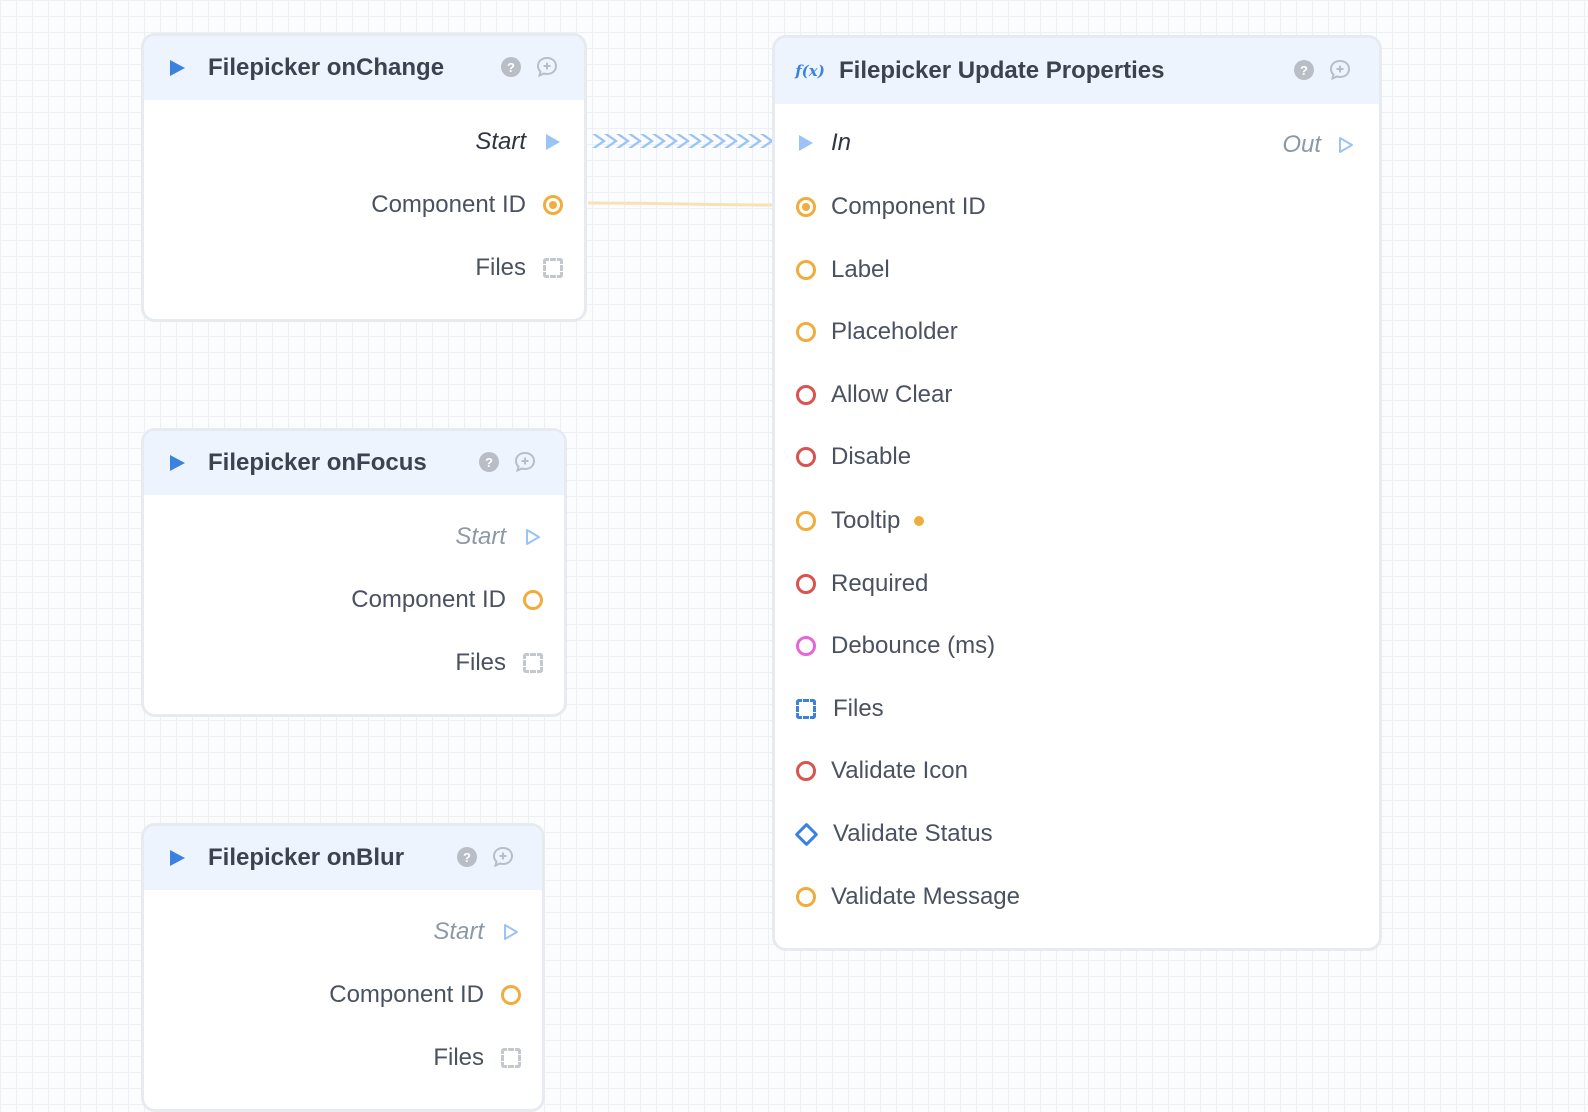  I want to click on node-title: Filepicker onBlur, so click(306, 857).